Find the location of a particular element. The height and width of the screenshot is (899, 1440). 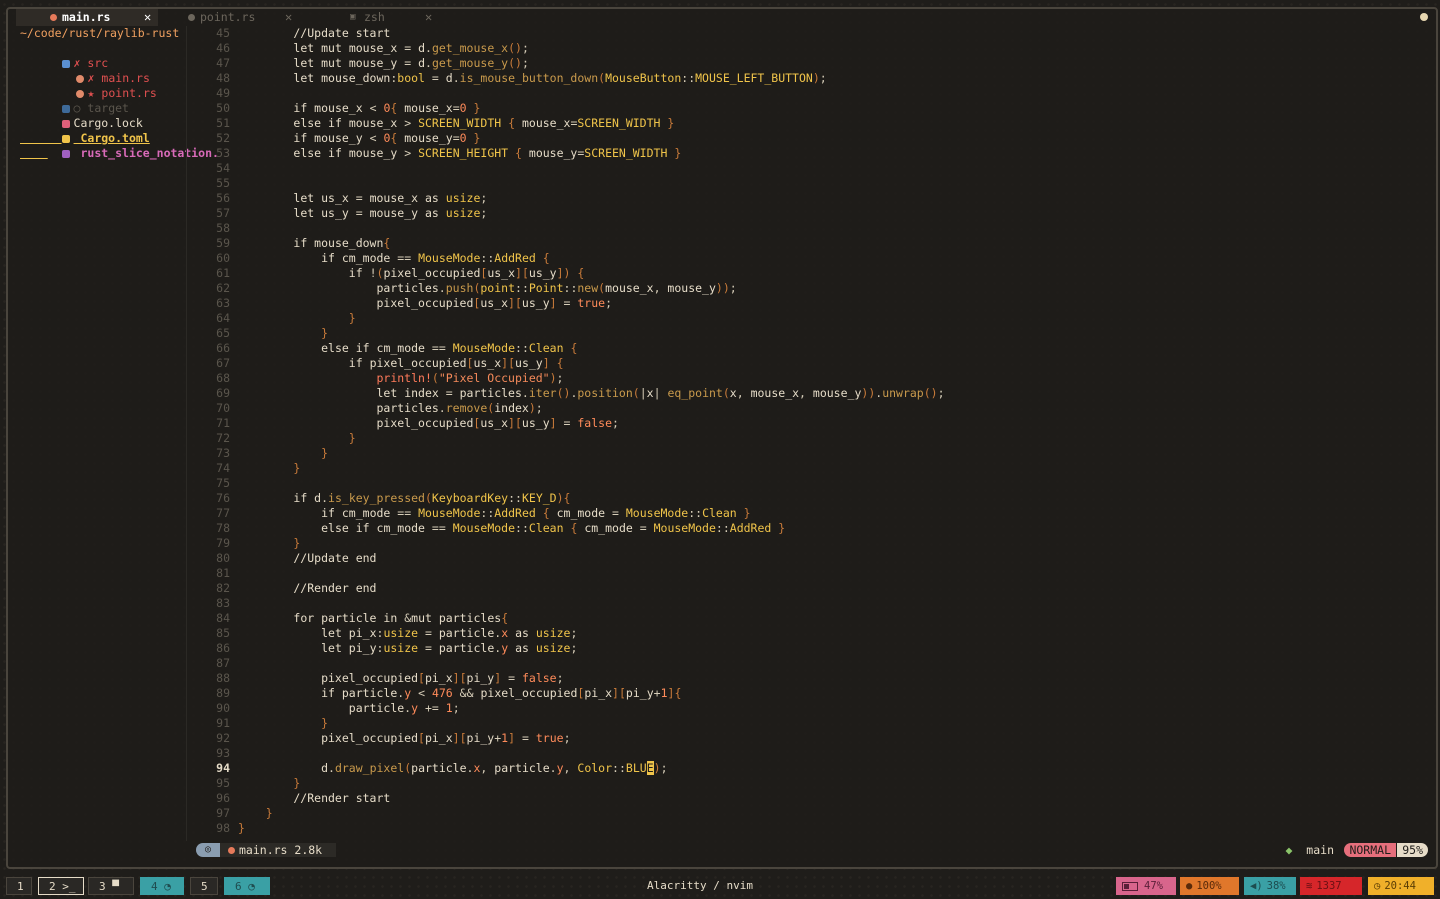

code-text: println!("Pixel Occupied"); is located at coordinates (470, 378).